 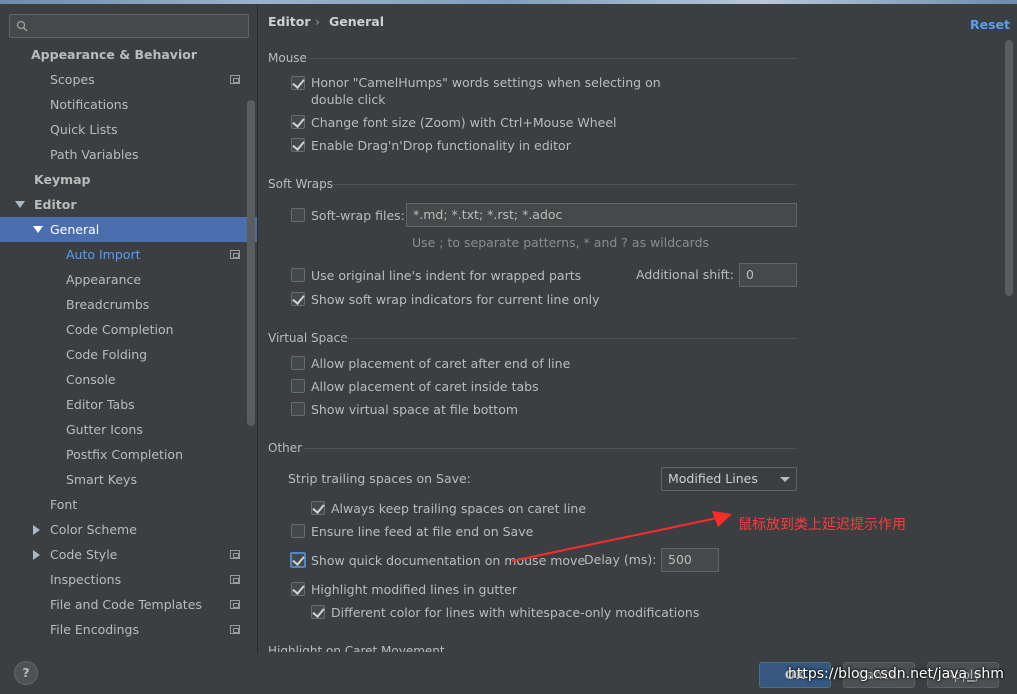 What do you see at coordinates (298, 275) in the screenshot?
I see `original-indent-checkbox` at bounding box center [298, 275].